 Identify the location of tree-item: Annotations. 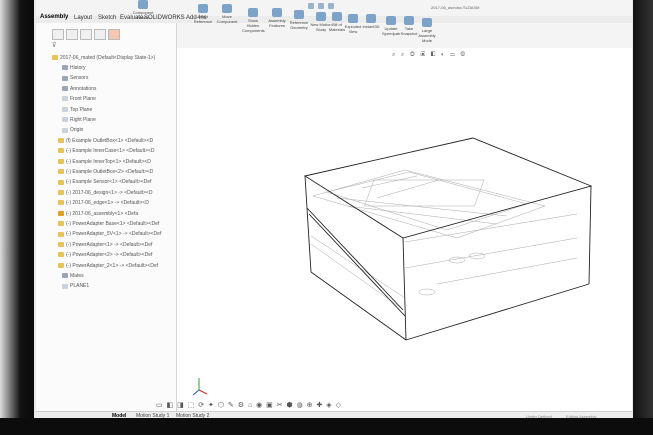
(79, 90).